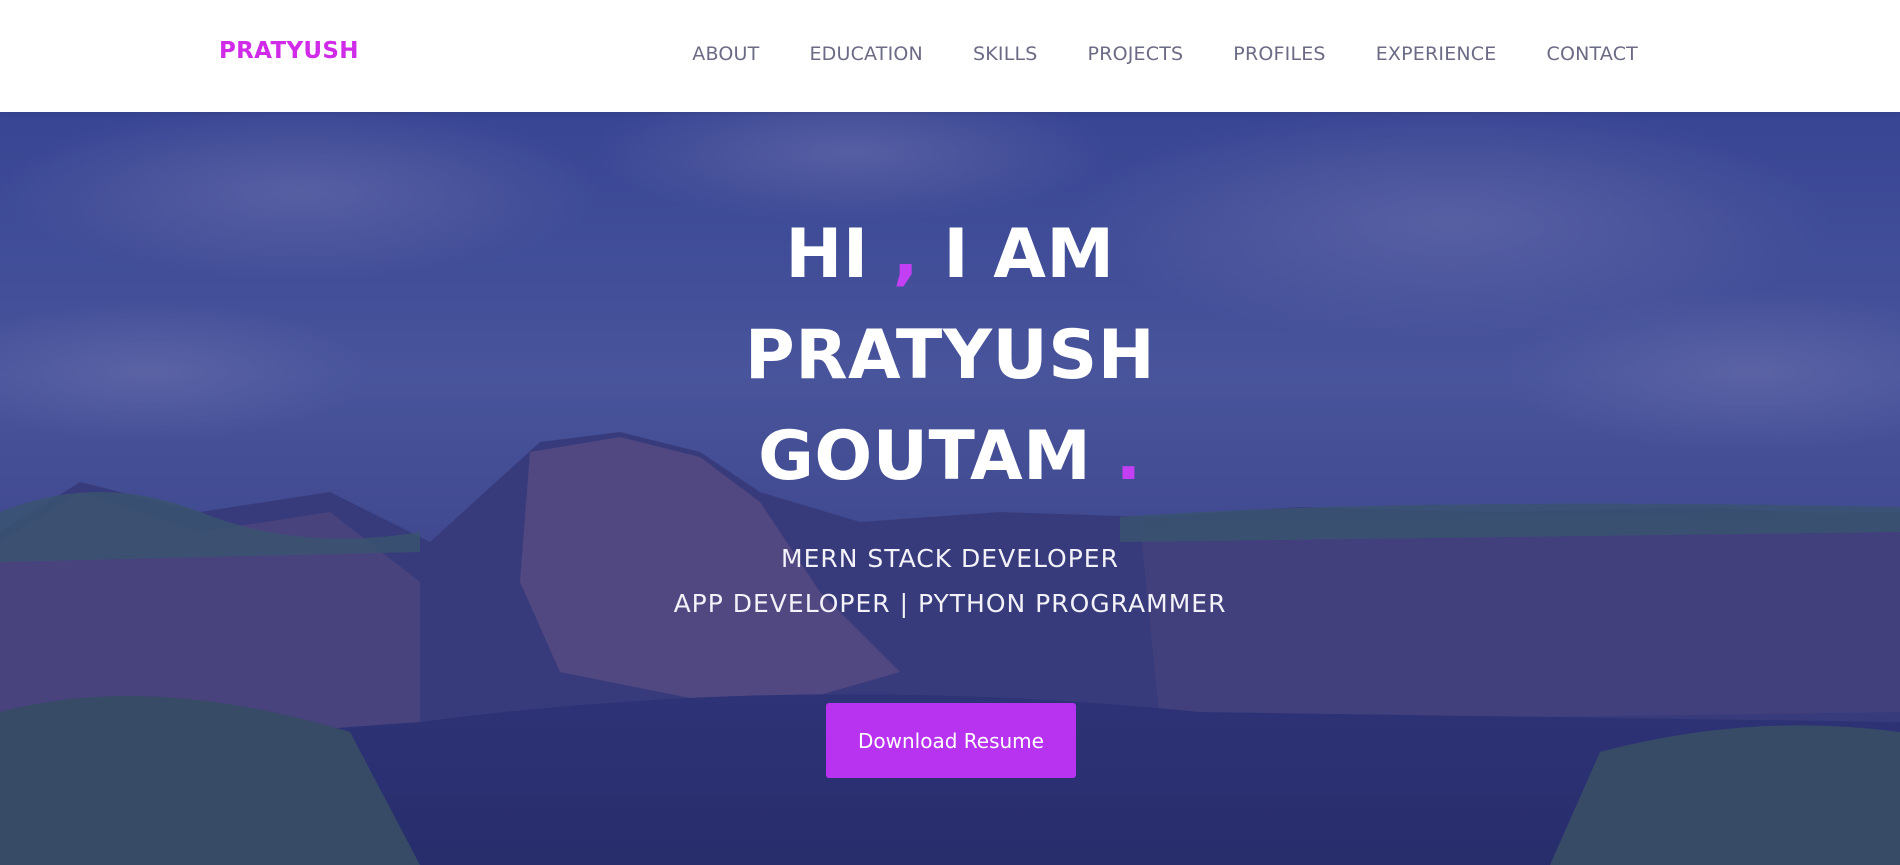  I want to click on nav-item-contact: CONTACT, so click(1567, 54).